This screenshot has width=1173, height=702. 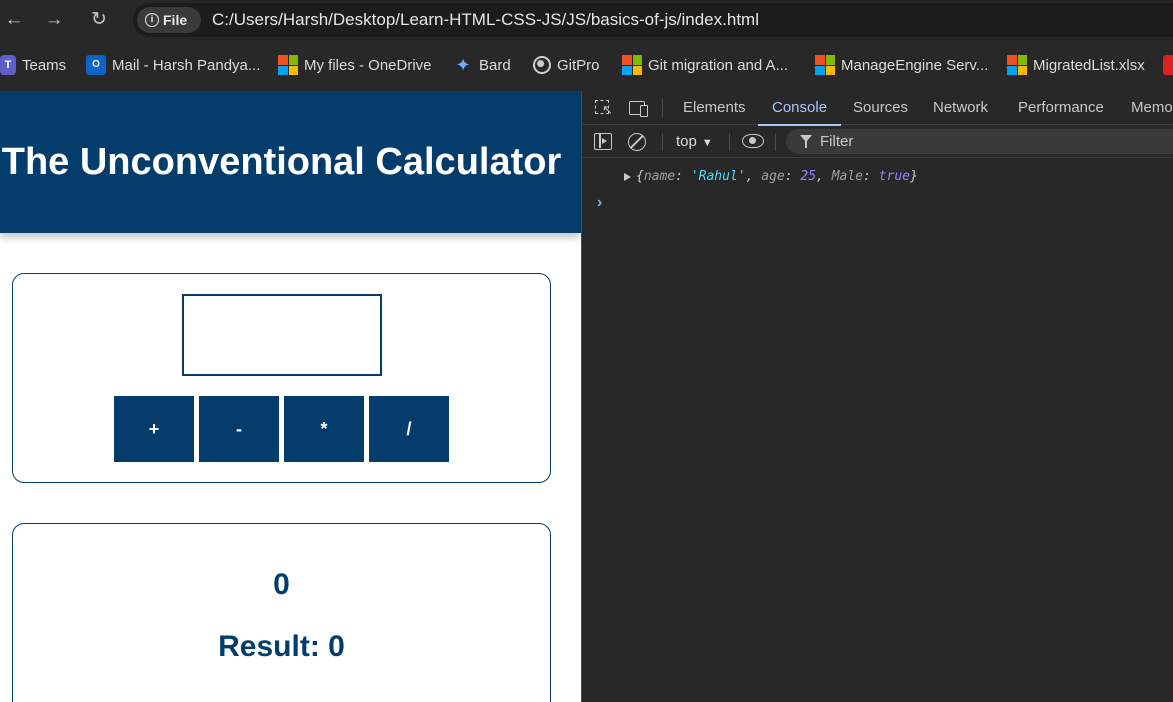 What do you see at coordinates (659, 176) in the screenshot?
I see `property-key: name` at bounding box center [659, 176].